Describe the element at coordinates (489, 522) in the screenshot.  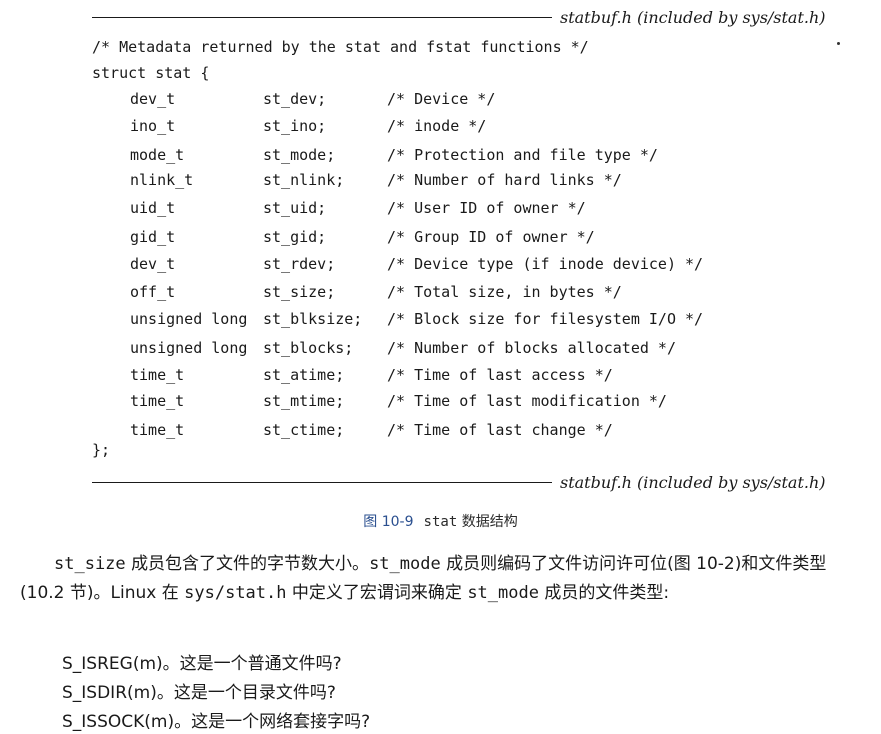
I see `caption-text: 数据结构` at that location.